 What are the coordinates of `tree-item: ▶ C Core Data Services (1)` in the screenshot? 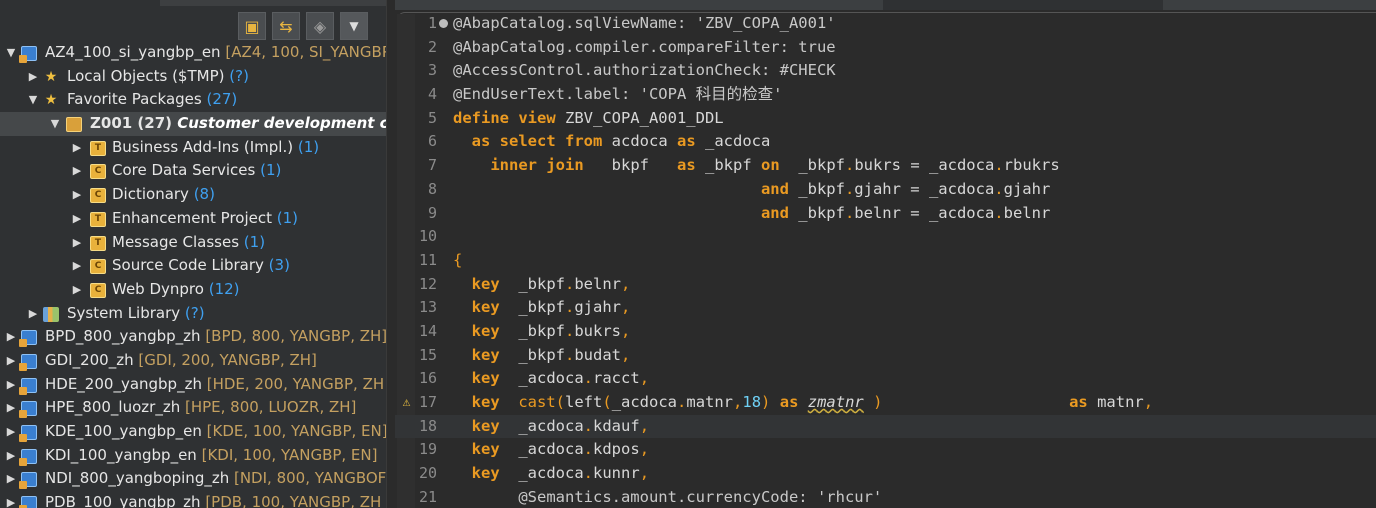 It's located at (193, 171).